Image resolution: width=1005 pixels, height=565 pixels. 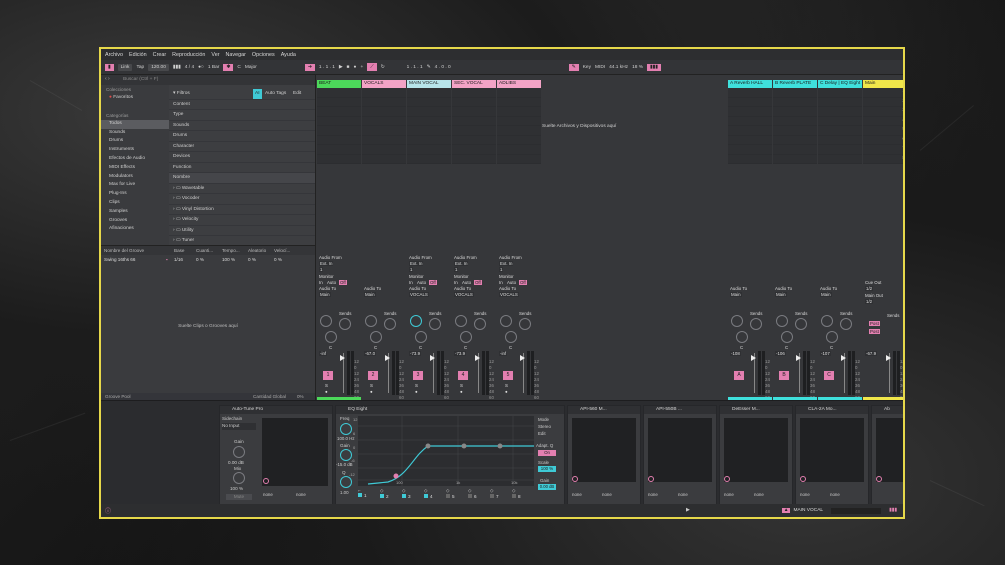 I want to click on main-out-select: 1/2, so click(x=869, y=301).